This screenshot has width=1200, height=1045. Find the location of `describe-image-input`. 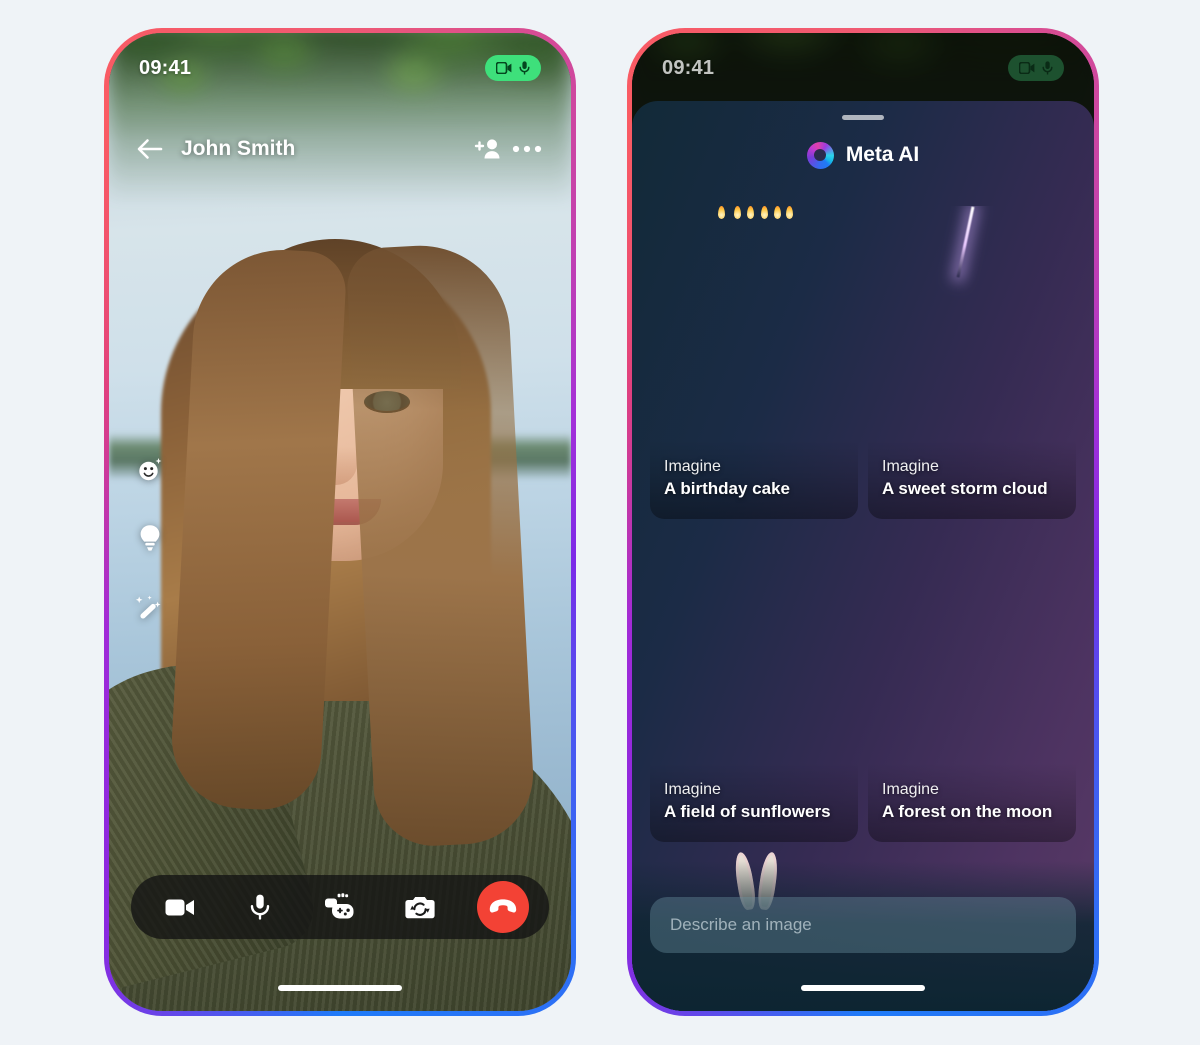

describe-image-input is located at coordinates (863, 925).